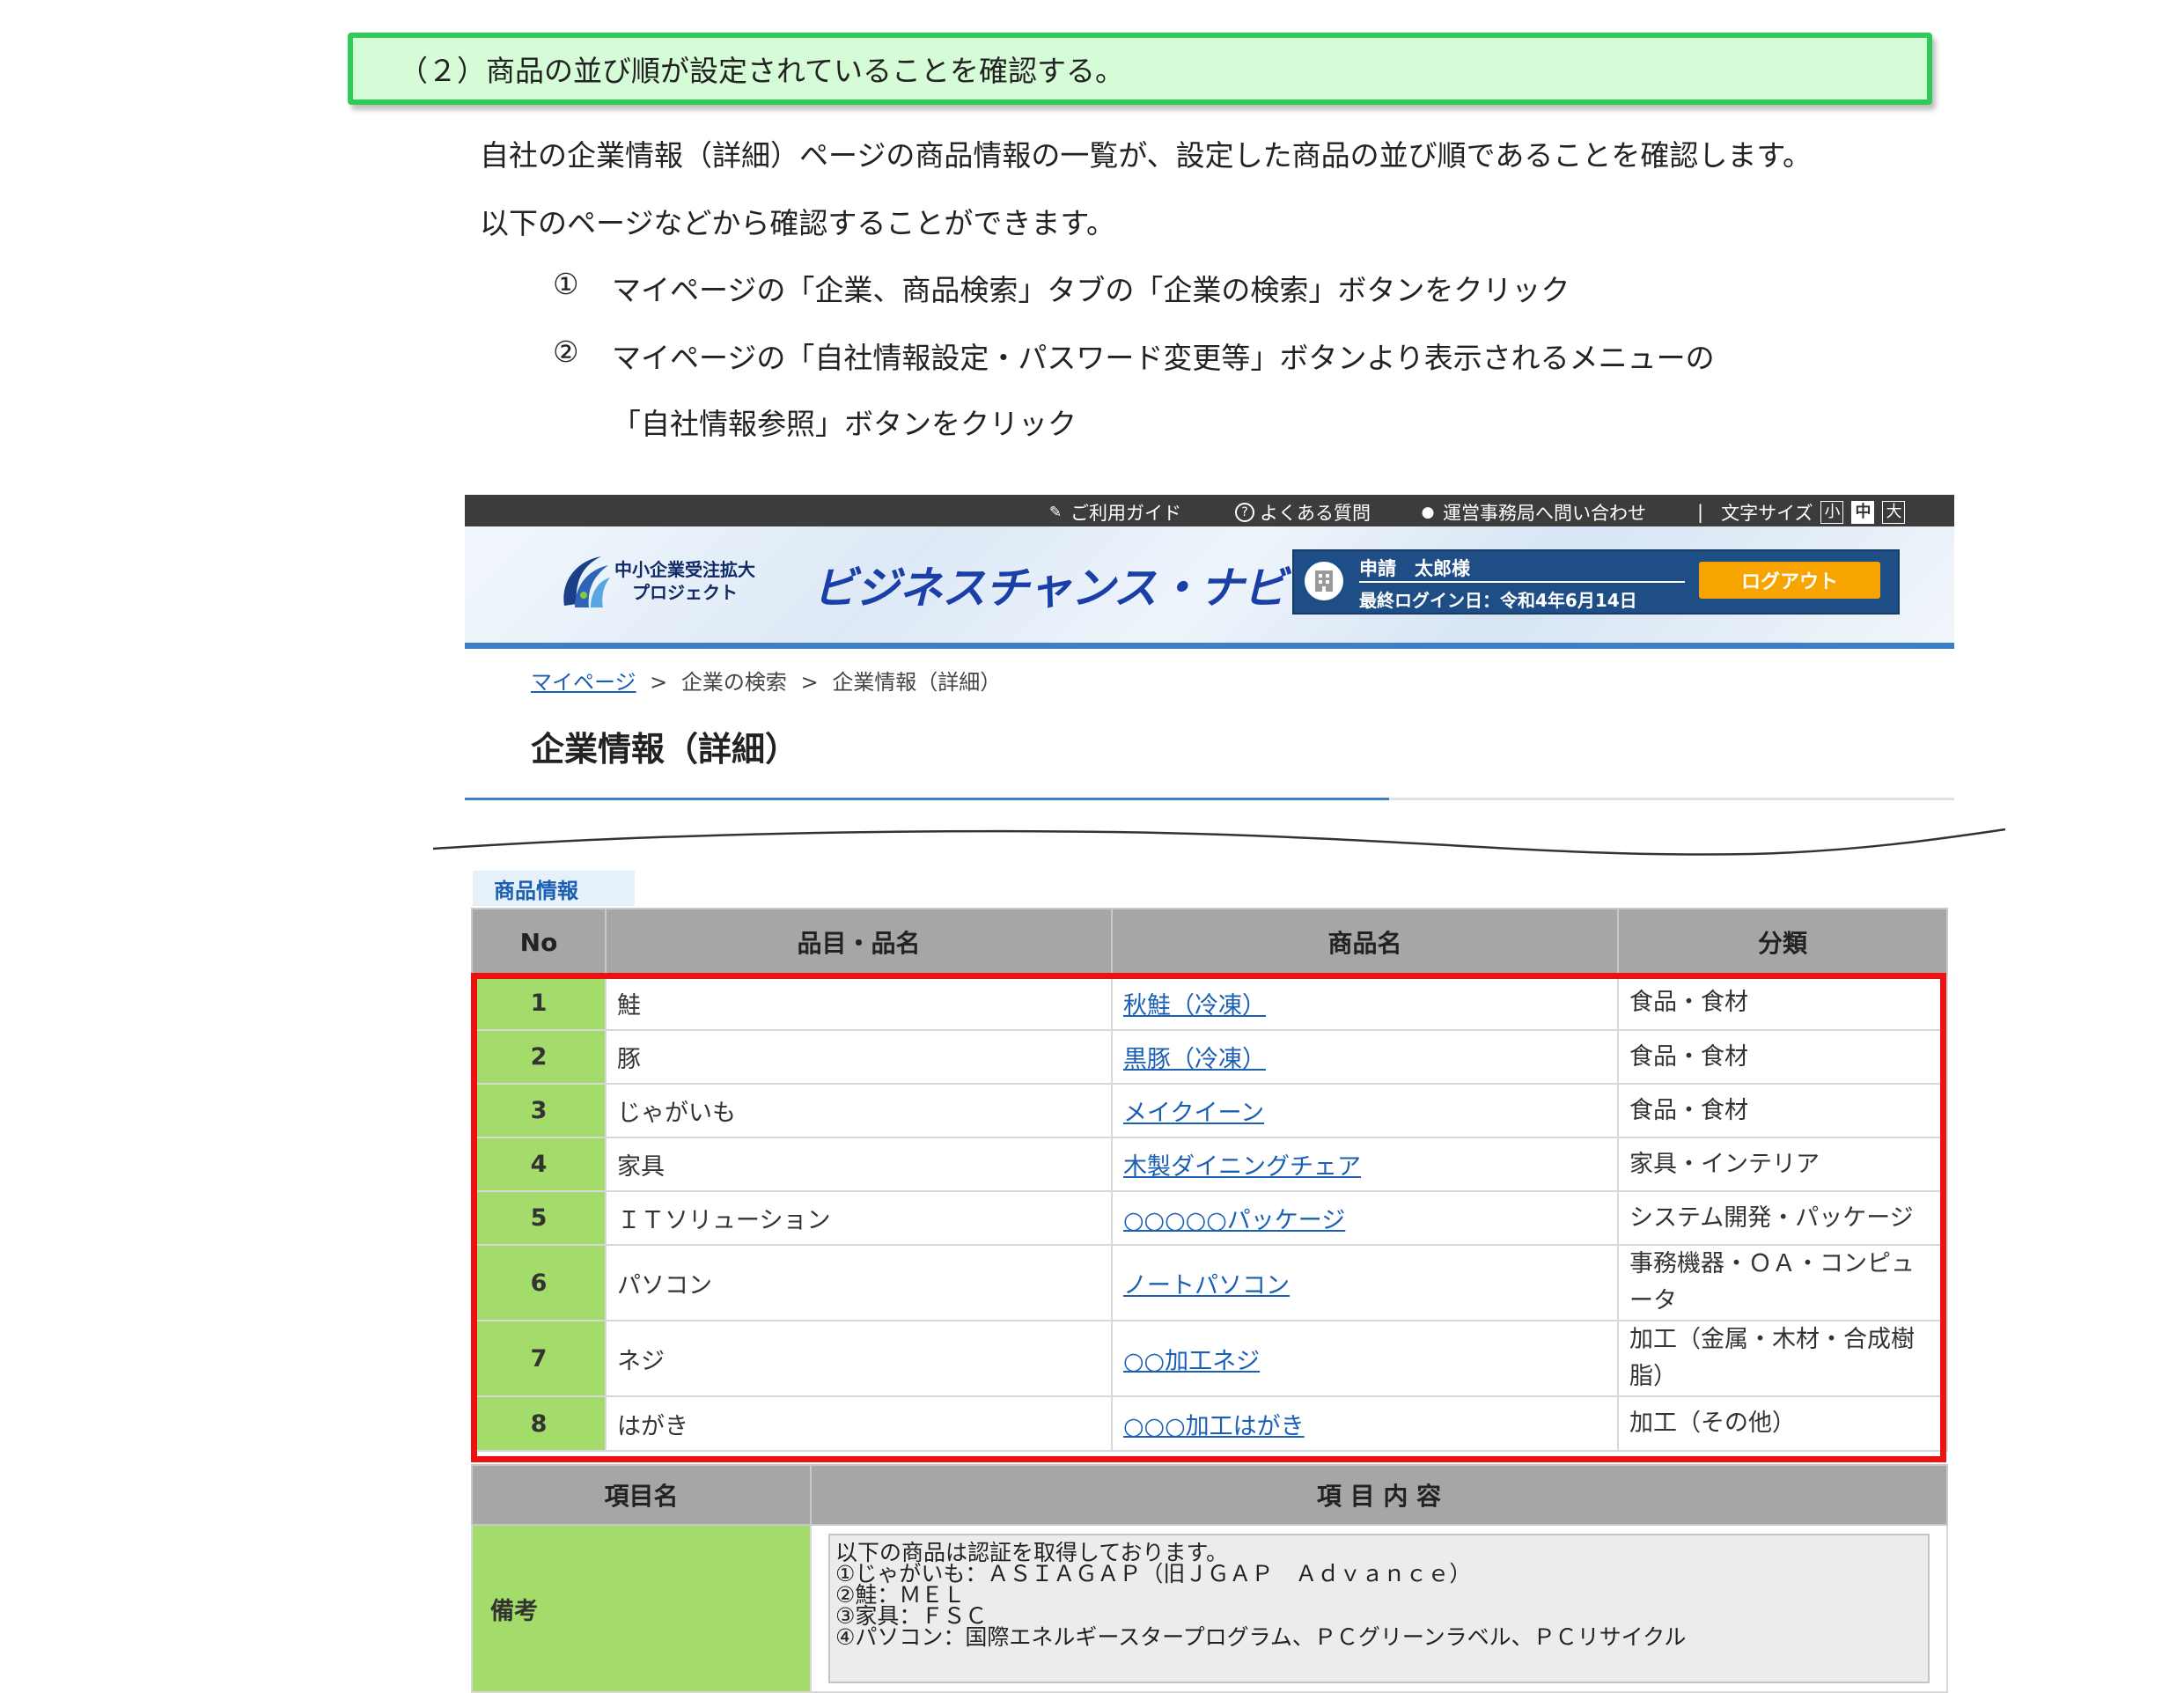 Image resolution: width=2184 pixels, height=1693 pixels. I want to click on breadcrumb-mypage-link: マイページ, so click(584, 682).